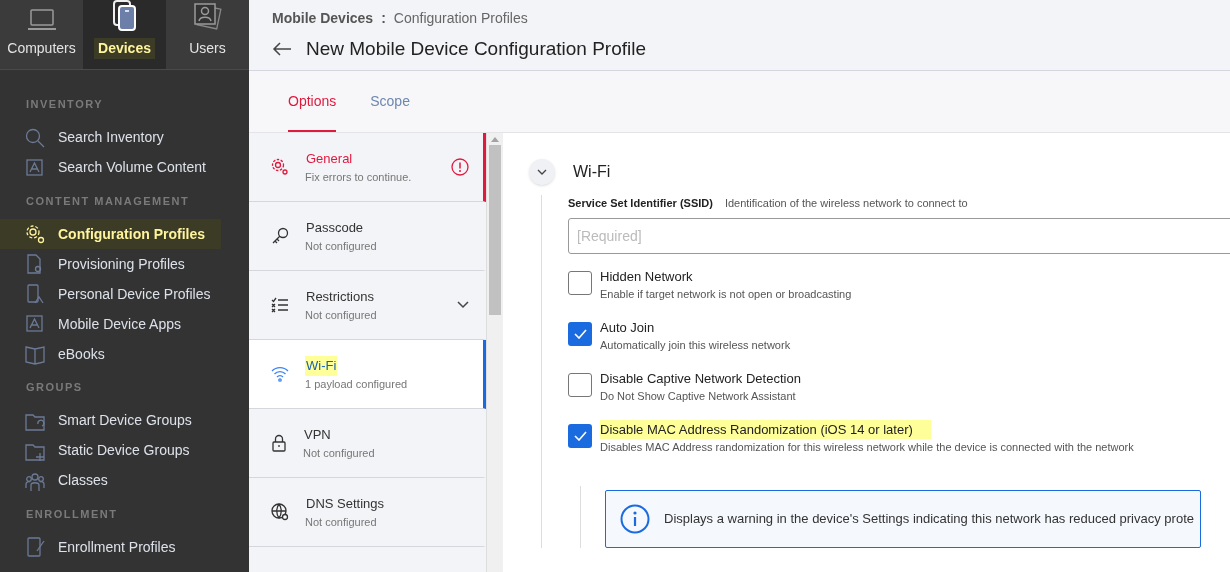 The image size is (1230, 572). Describe the element at coordinates (110, 137) in the screenshot. I see `sidebar-item: Search Inventory` at that location.